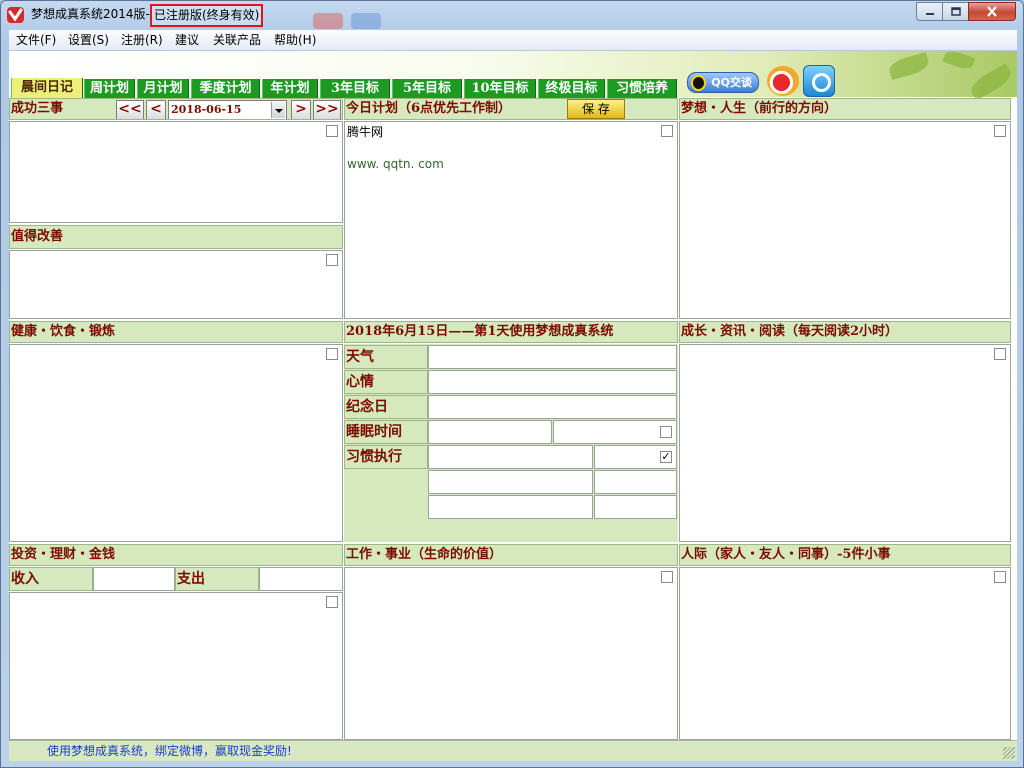  I want to click on tencent-weibo-icon, so click(819, 81).